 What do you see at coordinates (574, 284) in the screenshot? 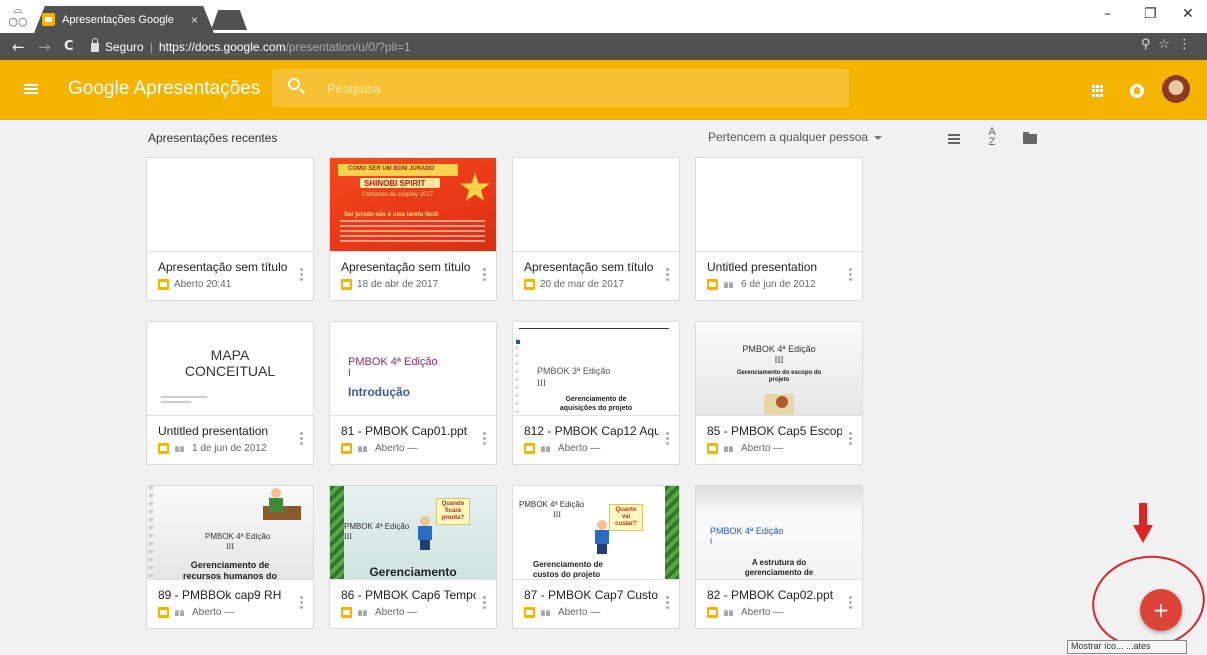
I see `card-meta: 20 de mar de 2017` at bounding box center [574, 284].